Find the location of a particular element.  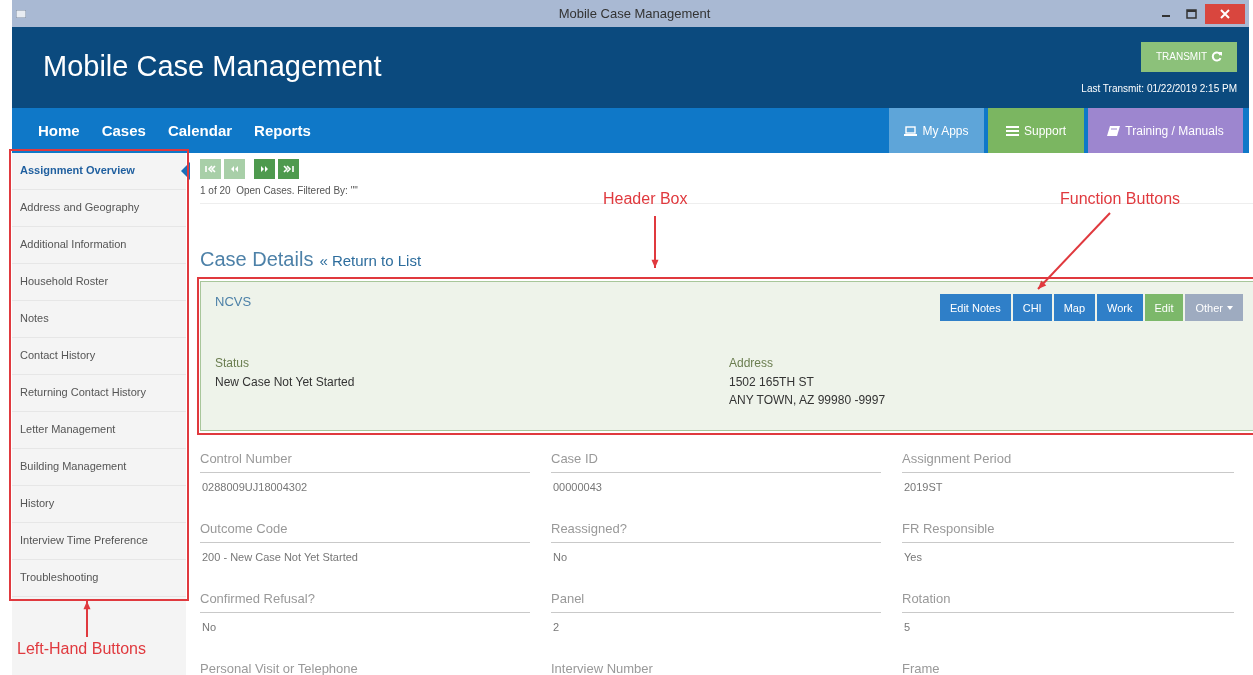

refresh-icon is located at coordinates (1217, 56).